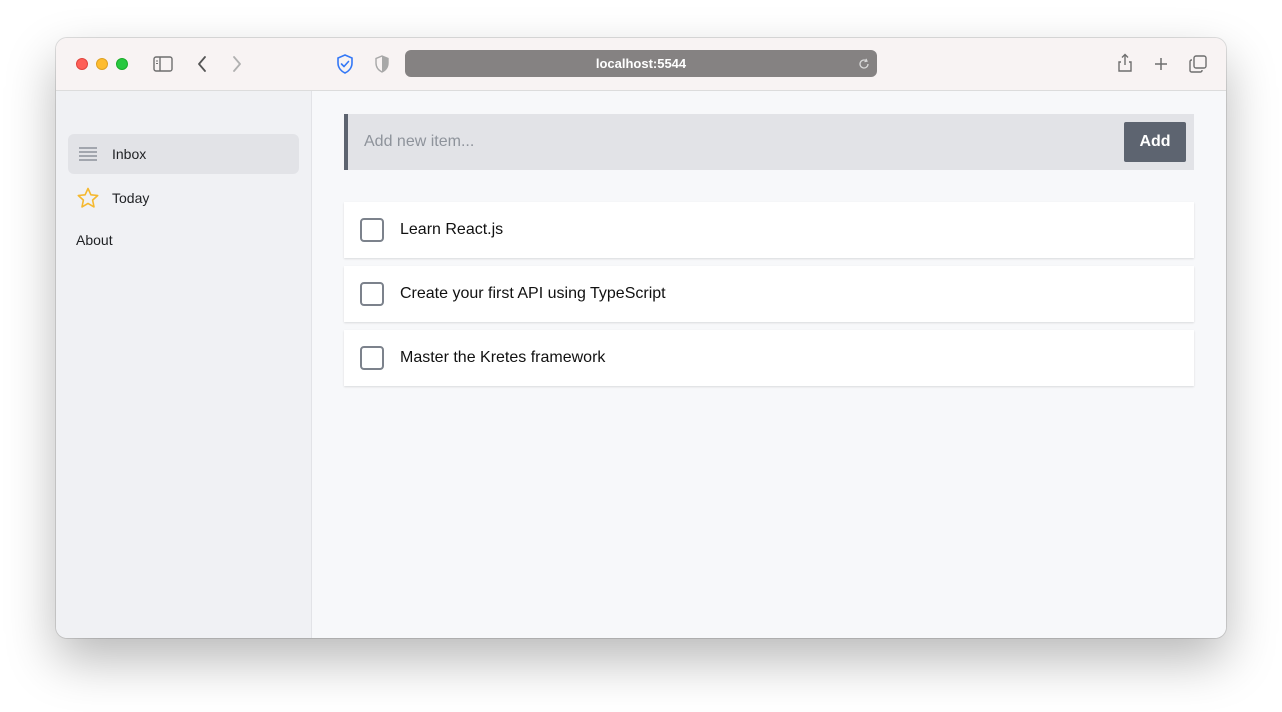  I want to click on sidebar-toggle-icon, so click(163, 64).